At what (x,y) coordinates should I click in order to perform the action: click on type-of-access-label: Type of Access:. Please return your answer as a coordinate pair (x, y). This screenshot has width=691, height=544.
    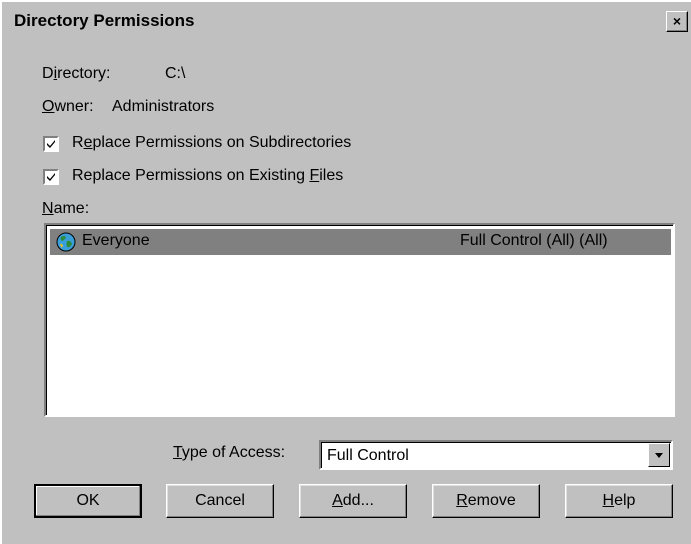
    Looking at the image, I should click on (229, 452).